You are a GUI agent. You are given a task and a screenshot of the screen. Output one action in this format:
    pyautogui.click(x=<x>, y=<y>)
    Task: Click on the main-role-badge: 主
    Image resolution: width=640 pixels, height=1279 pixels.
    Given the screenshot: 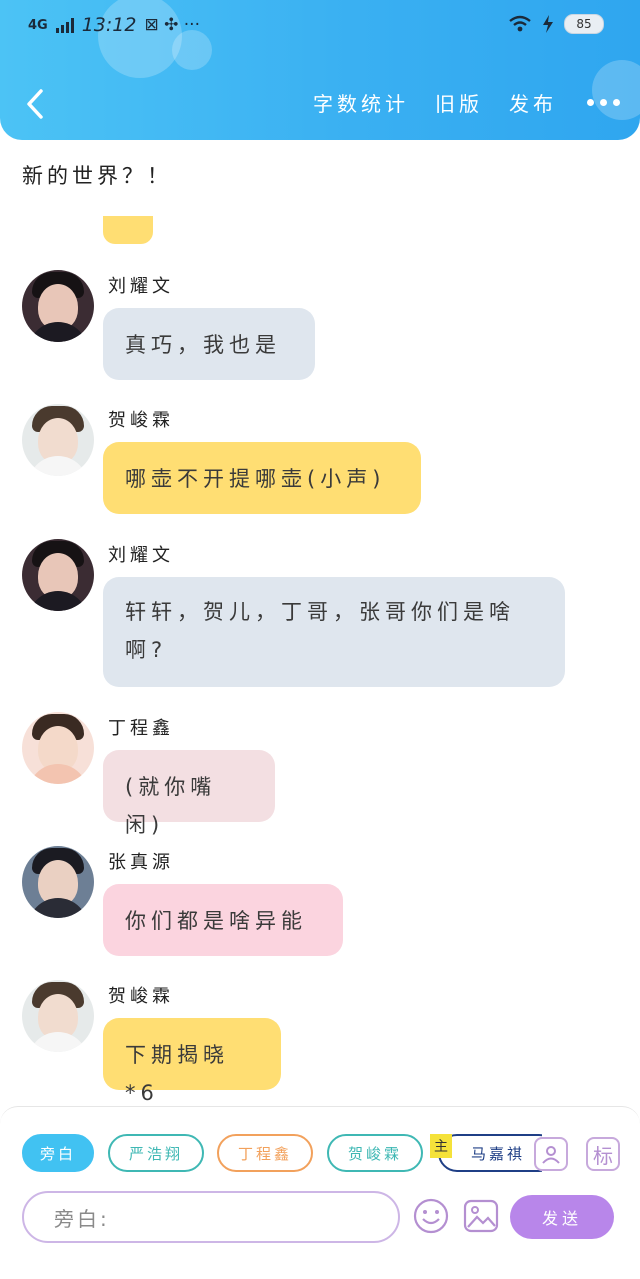 What is the action you would take?
    pyautogui.click(x=441, y=1146)
    